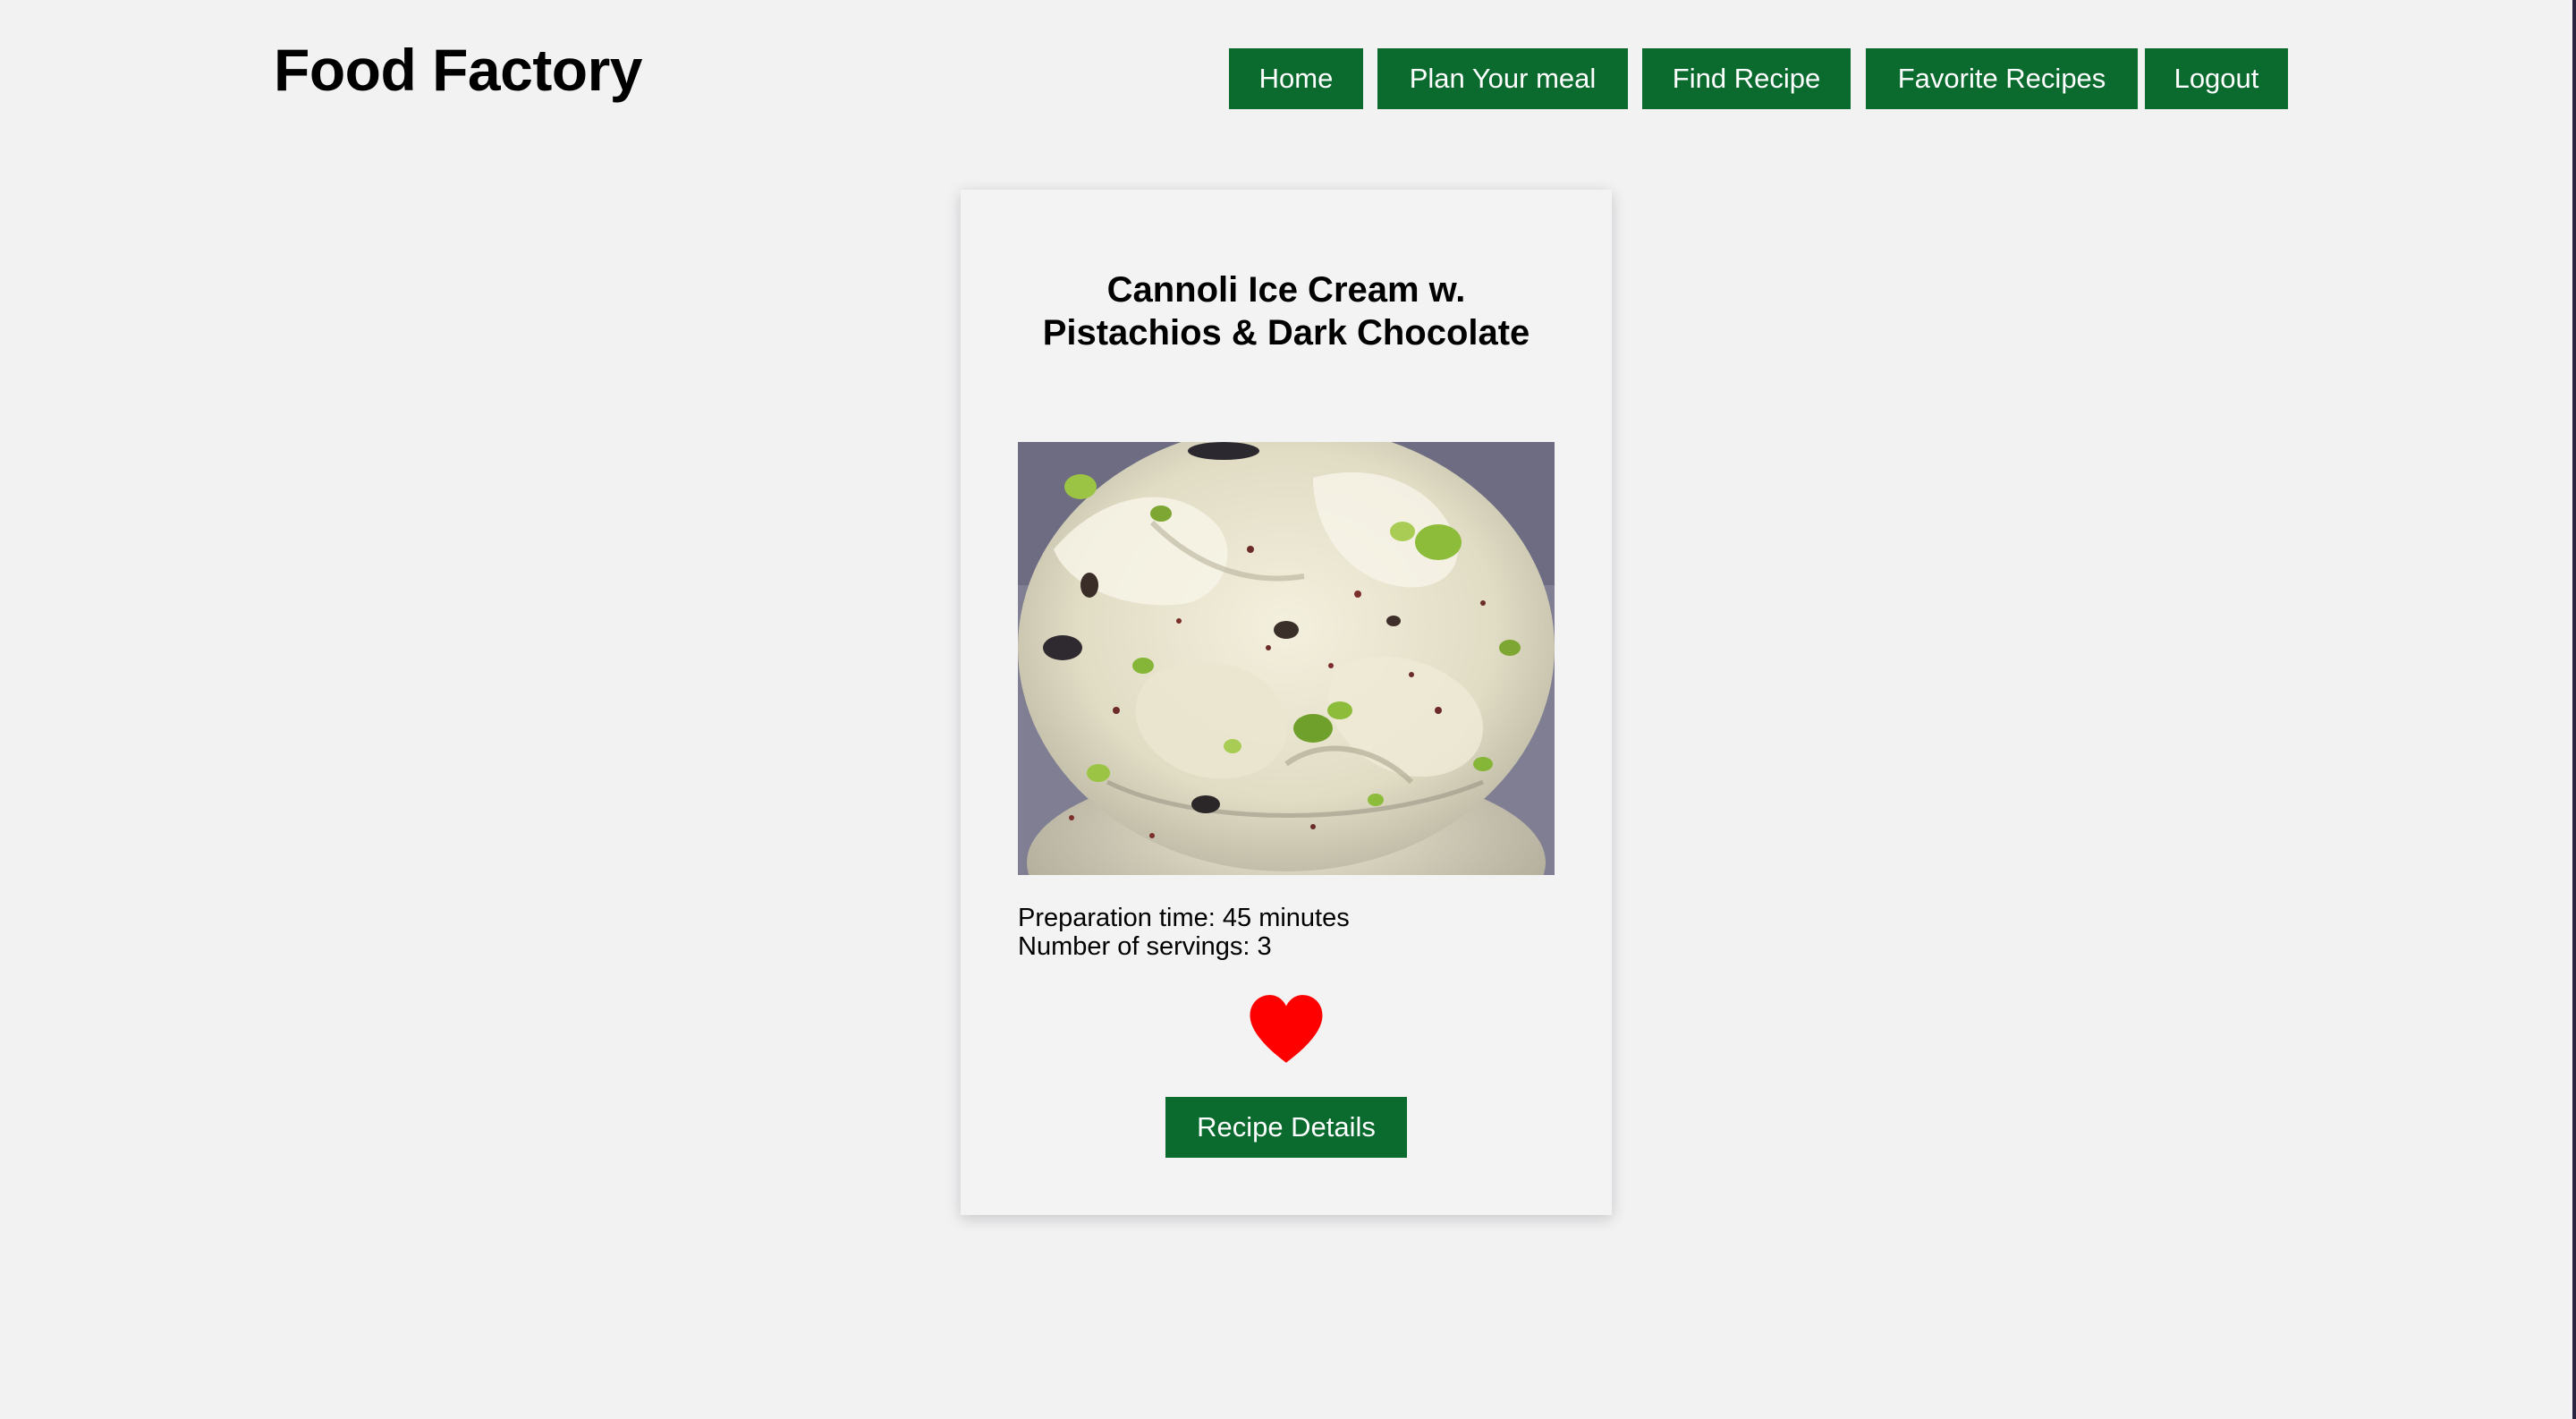 The width and height of the screenshot is (2576, 1419). I want to click on nav-find-recipe-button: Find Recipe, so click(1746, 78).